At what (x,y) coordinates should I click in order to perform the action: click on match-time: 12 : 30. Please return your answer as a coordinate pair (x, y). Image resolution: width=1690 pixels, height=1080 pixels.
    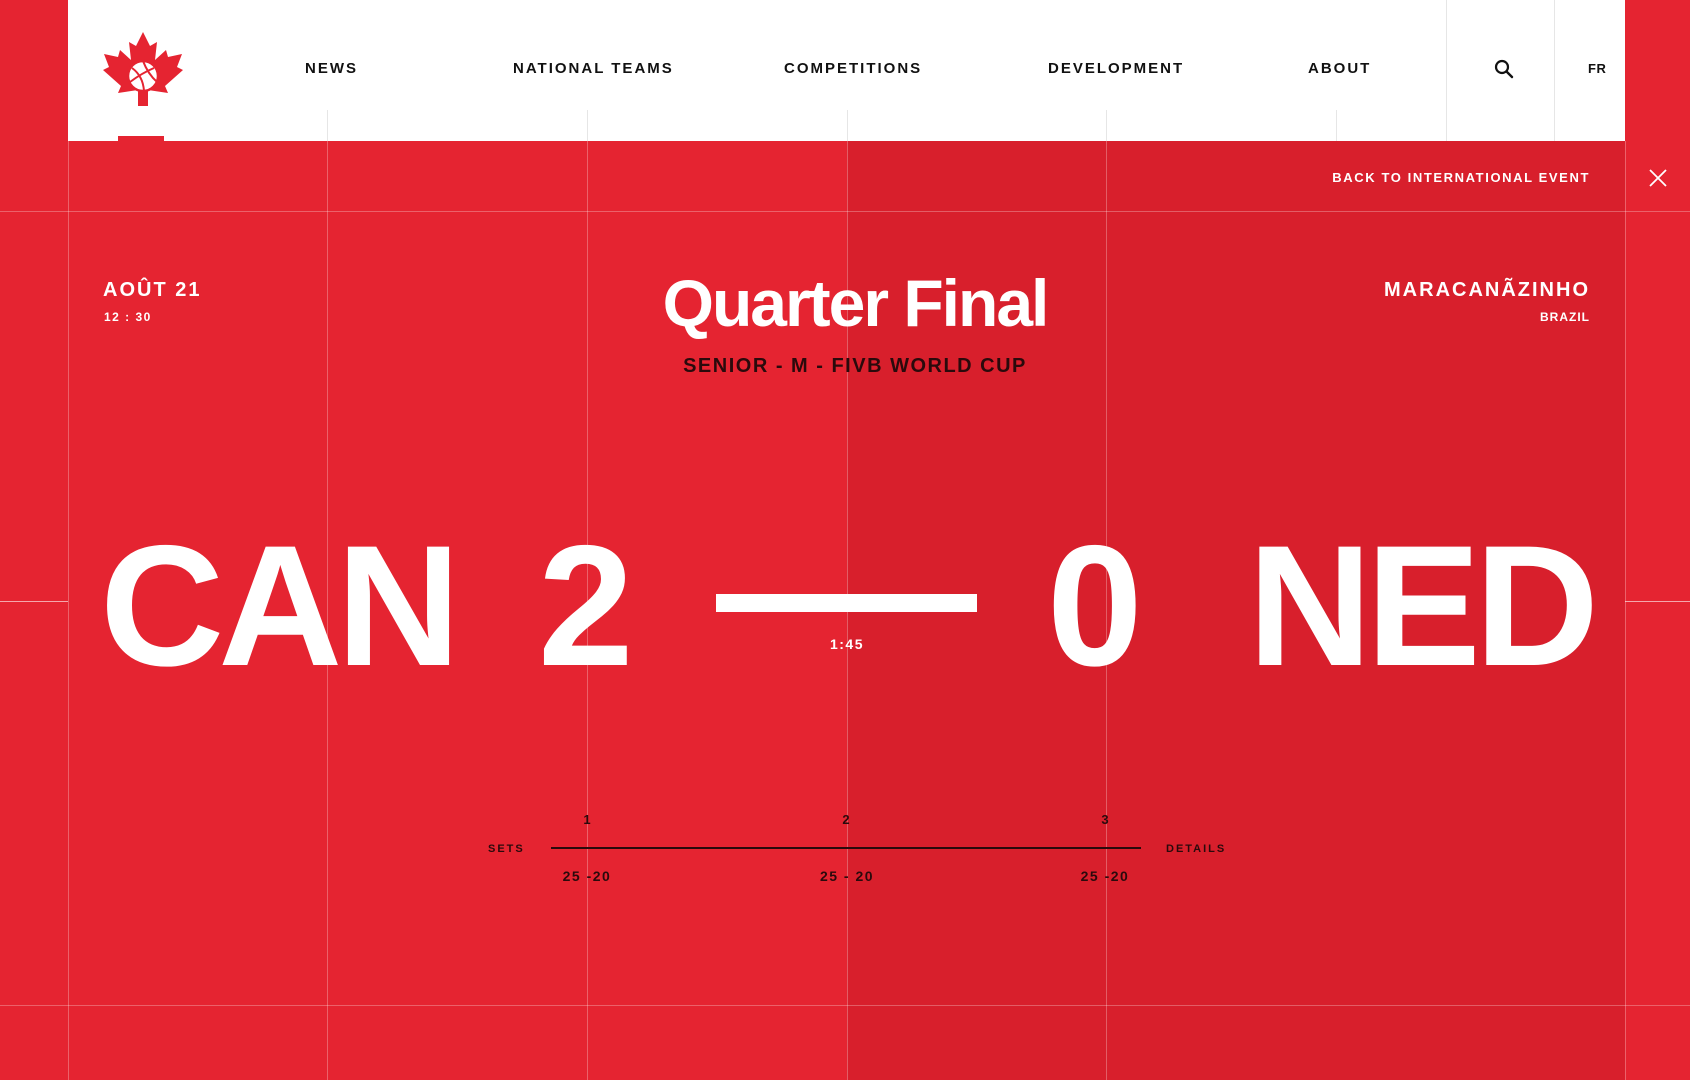
    Looking at the image, I should click on (128, 317).